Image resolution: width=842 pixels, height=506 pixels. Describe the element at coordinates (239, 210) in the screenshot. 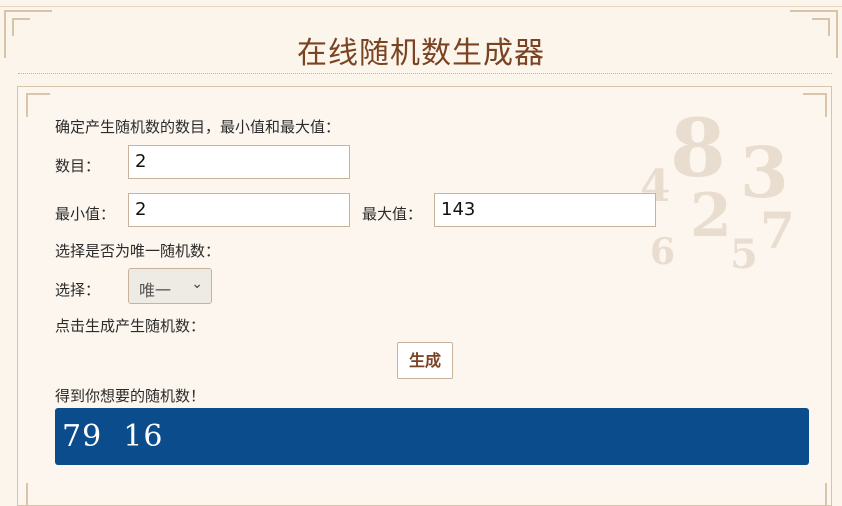

I see `min-input: 2` at that location.